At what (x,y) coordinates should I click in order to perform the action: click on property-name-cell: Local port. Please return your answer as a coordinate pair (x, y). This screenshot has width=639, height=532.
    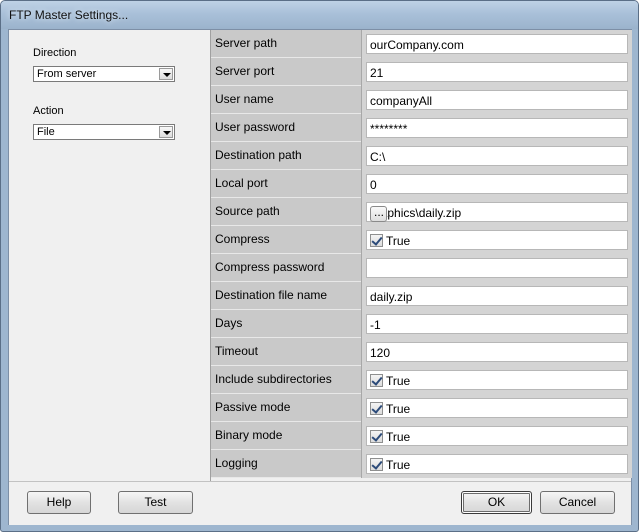
    Looking at the image, I should click on (286, 184).